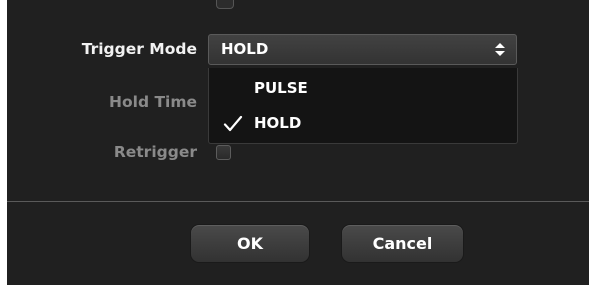 The width and height of the screenshot is (589, 285). I want to click on checkmark-icon, so click(233, 123).